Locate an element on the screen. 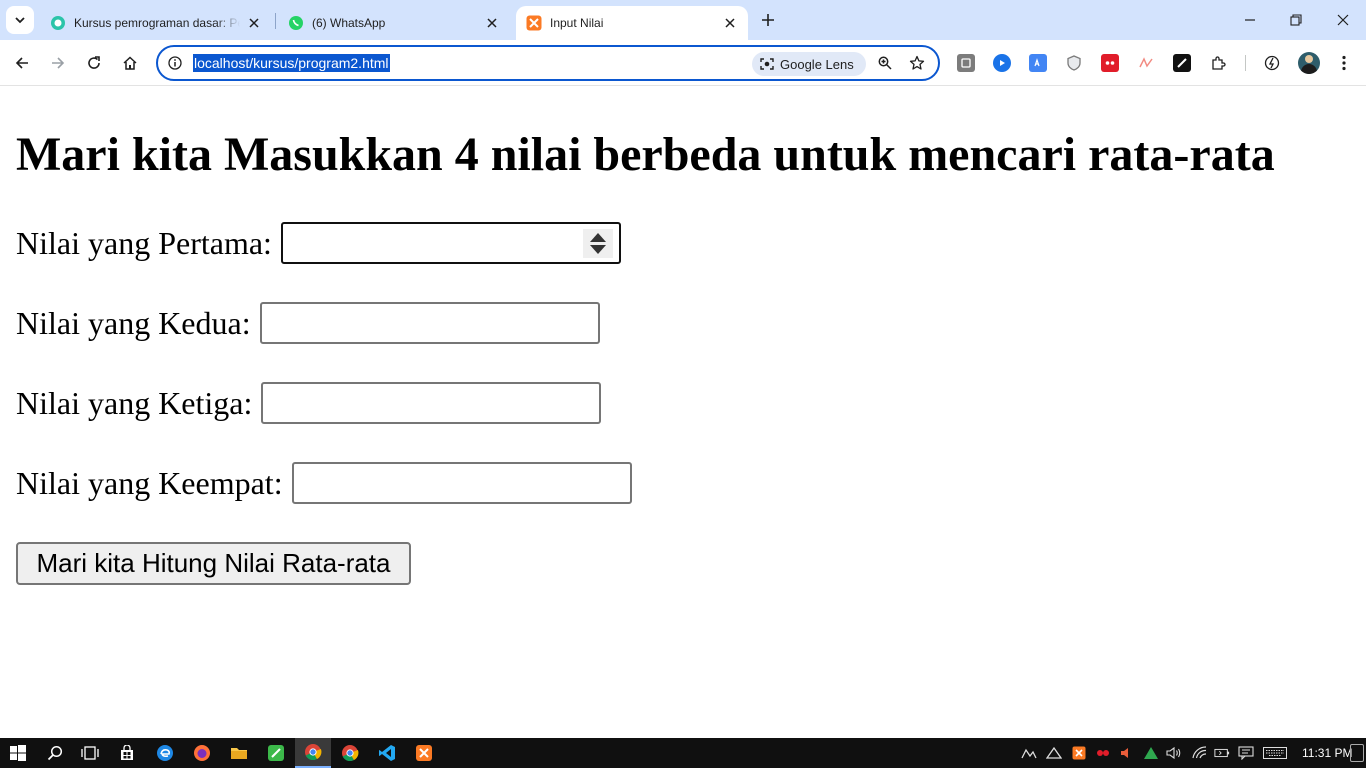 This screenshot has width=1366, height=768. number-spinner is located at coordinates (597, 243).